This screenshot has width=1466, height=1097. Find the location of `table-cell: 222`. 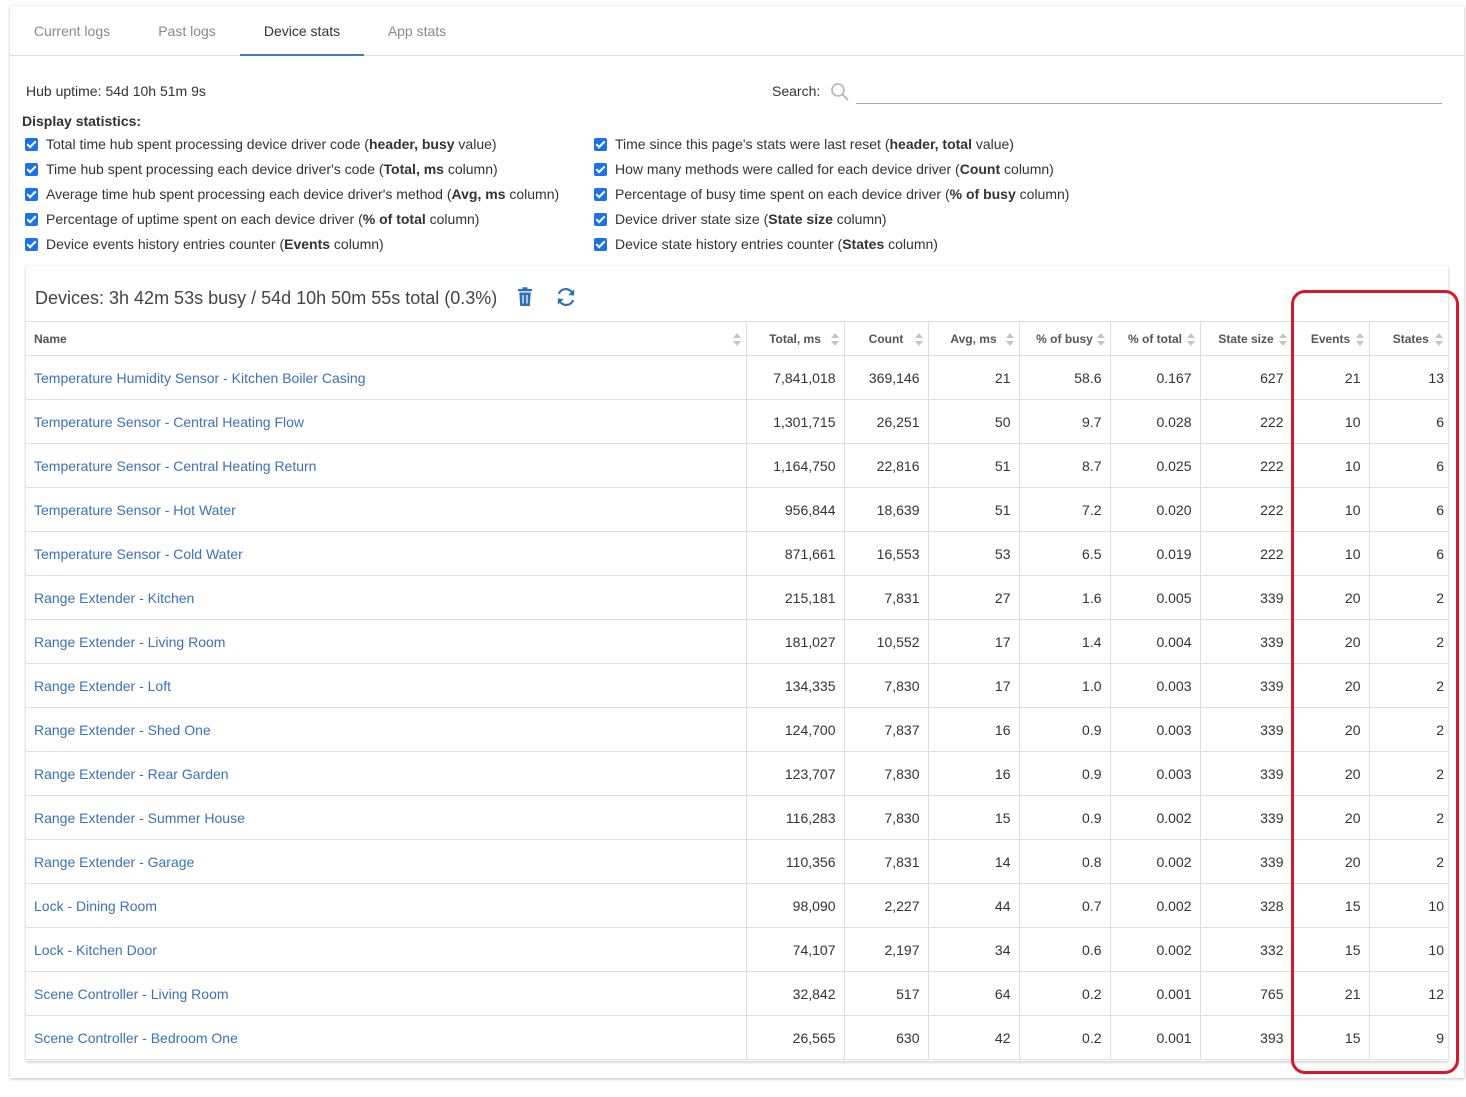

table-cell: 222 is located at coordinates (1246, 465).